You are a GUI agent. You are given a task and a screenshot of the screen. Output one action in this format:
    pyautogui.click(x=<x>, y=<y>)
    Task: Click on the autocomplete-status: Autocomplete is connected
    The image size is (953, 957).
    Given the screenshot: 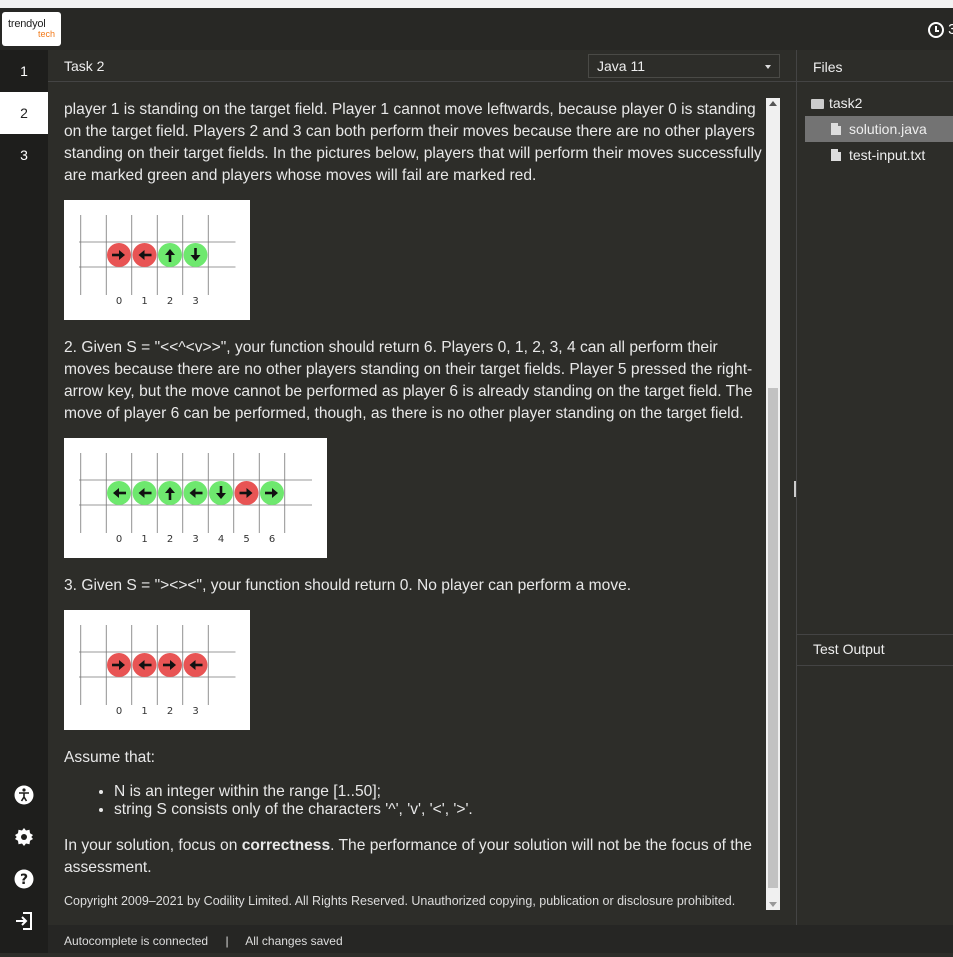 What is the action you would take?
    pyautogui.click(x=136, y=941)
    